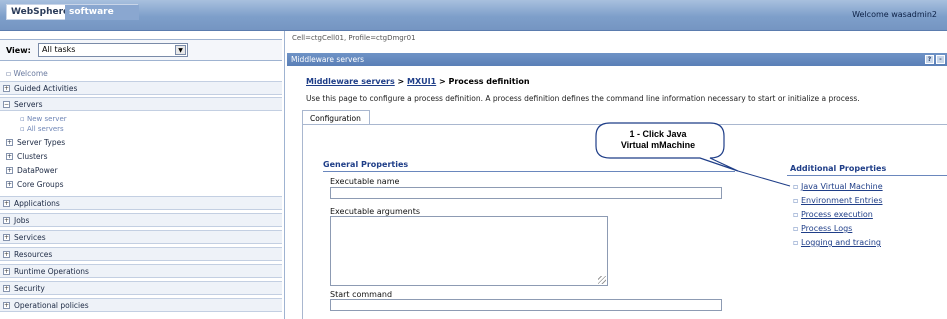  Describe the element at coordinates (350, 81) in the screenshot. I see `breadcrumb-link-middleware-servers: Middleware servers` at that location.